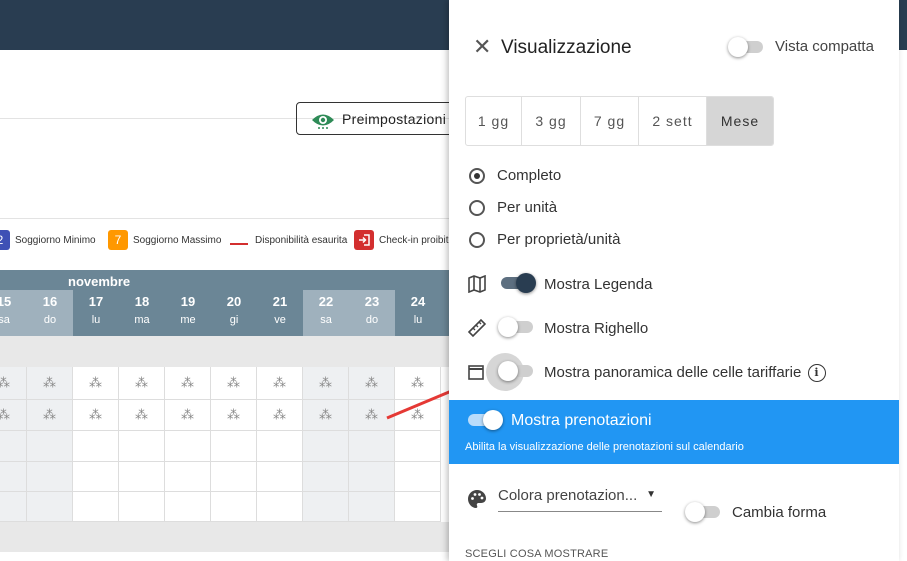 Image resolution: width=907 pixels, height=561 pixels. Describe the element at coordinates (651, 494) in the screenshot. I see `dropdown-caret-icon: ▼` at that location.